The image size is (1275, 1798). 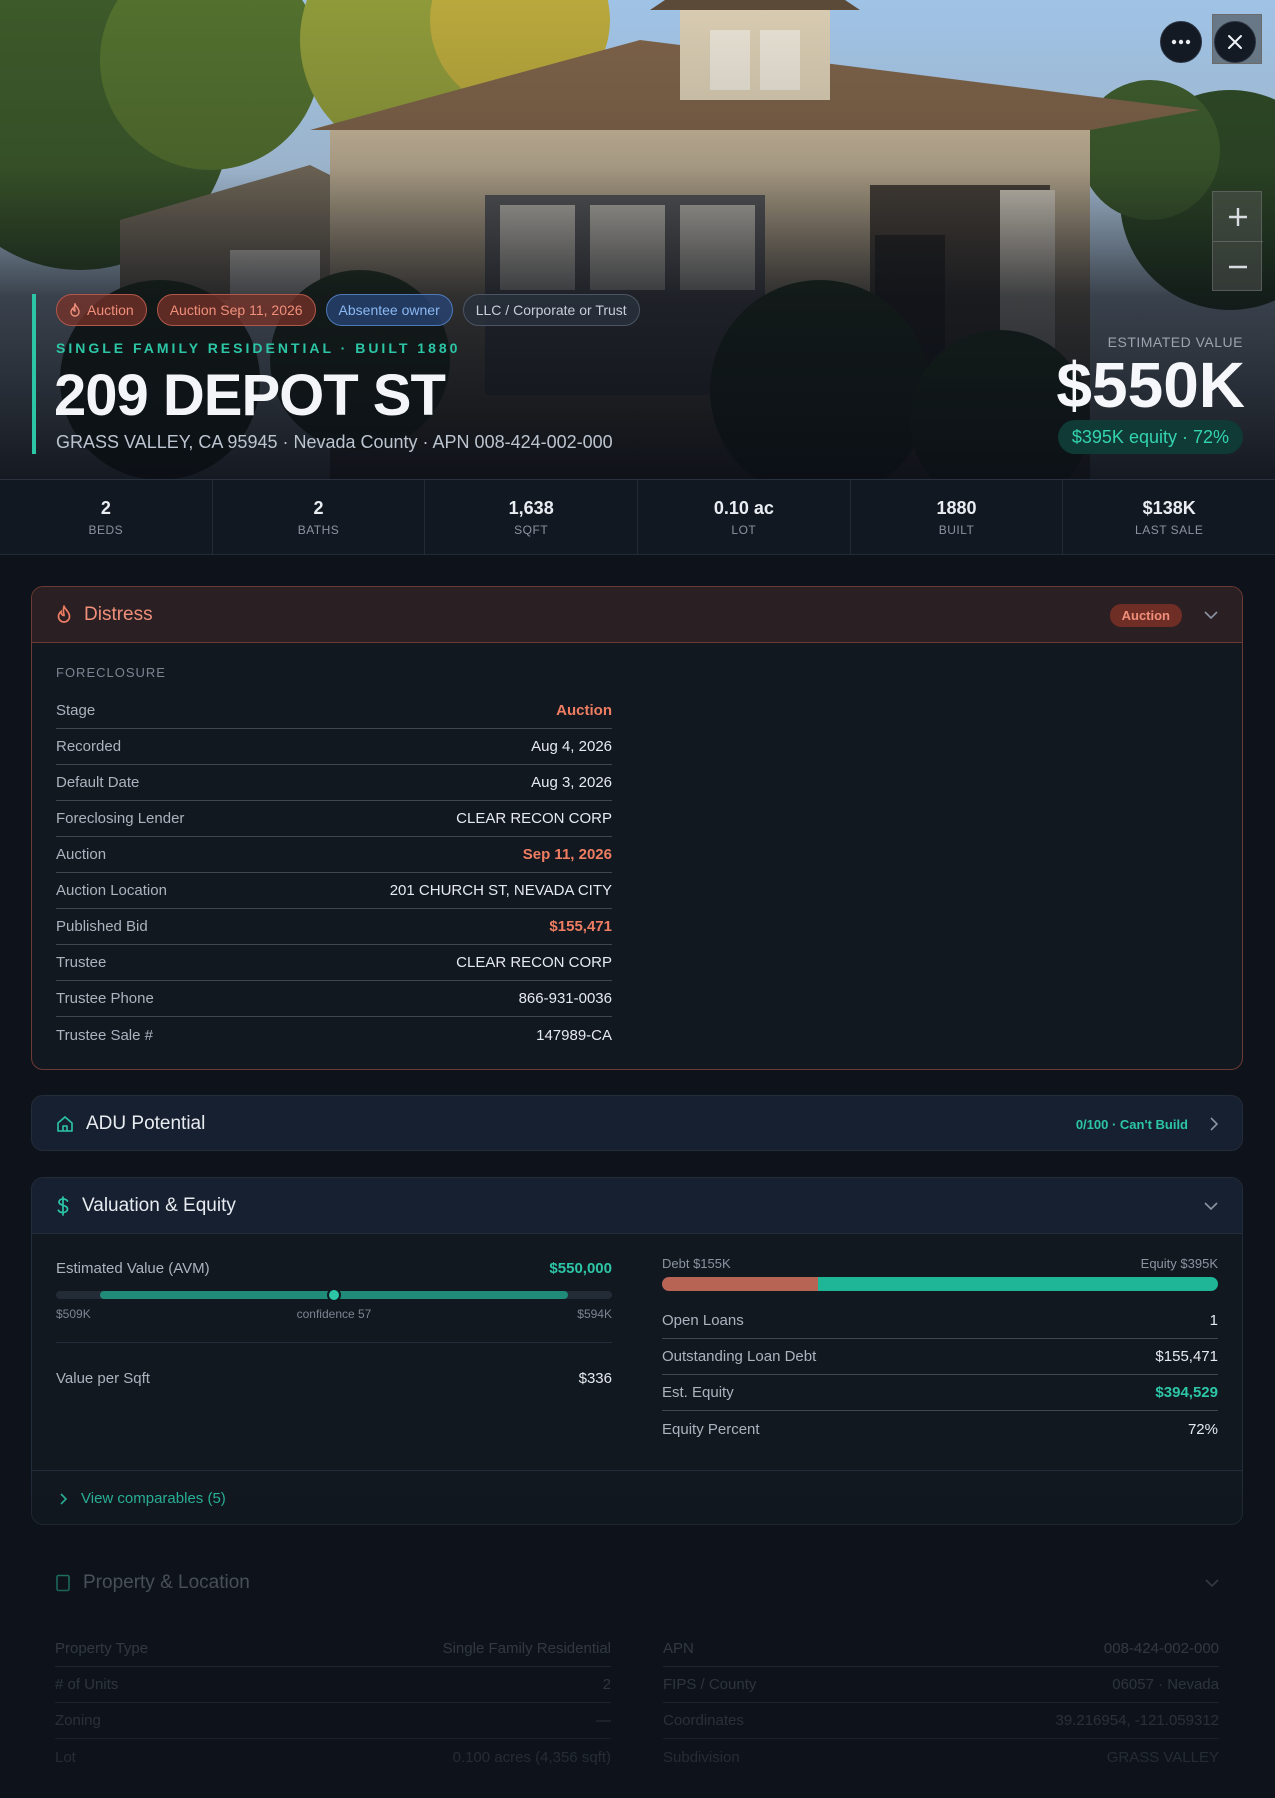 I want to click on detail-key: Default Date, so click(x=98, y=782).